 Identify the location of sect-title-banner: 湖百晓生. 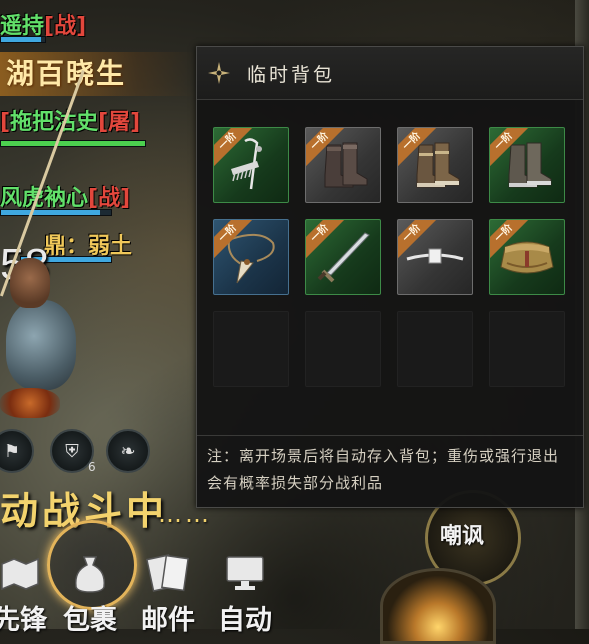
(98, 74).